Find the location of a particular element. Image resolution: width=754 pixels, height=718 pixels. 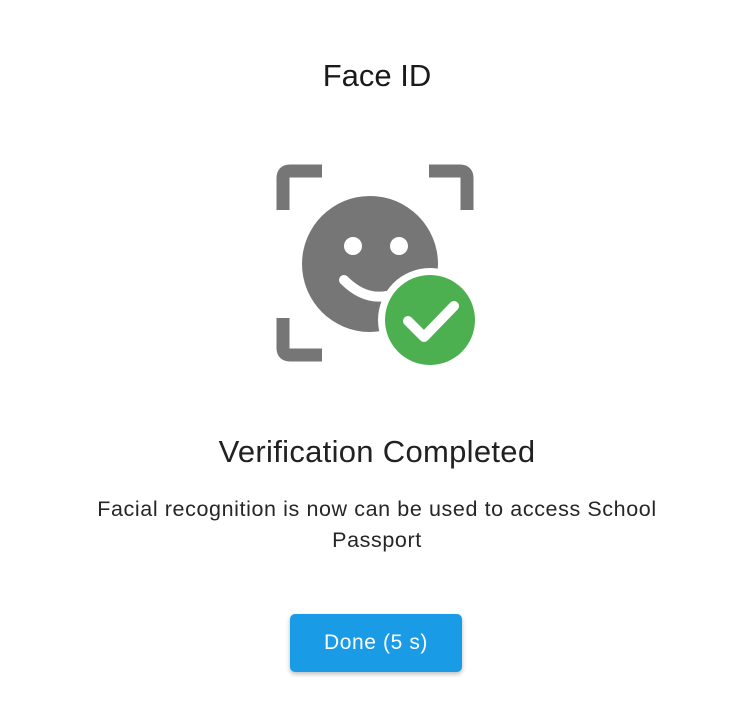

face-verified-illustration is located at coordinates (376, 265).